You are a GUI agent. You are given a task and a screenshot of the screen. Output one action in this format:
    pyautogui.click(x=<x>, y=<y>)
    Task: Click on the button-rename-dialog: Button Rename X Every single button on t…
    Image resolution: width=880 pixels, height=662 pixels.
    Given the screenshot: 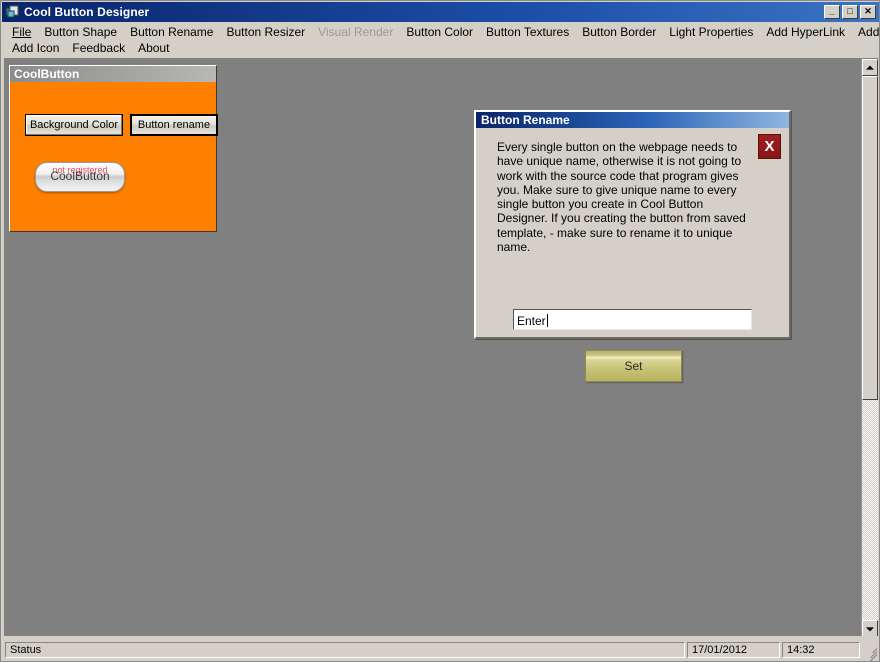 What is the action you would take?
    pyautogui.click(x=632, y=246)
    